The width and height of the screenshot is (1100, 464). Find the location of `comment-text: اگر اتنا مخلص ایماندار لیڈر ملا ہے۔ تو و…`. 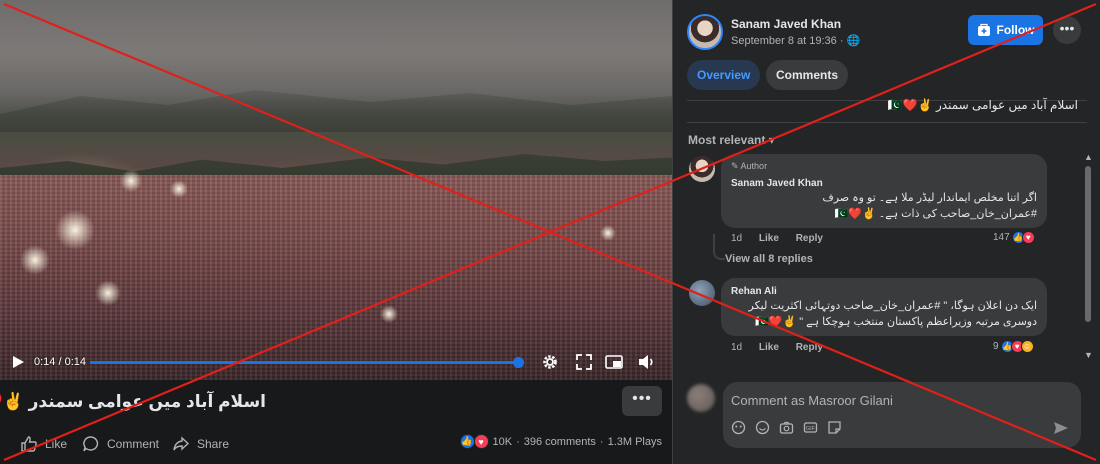

comment-text: اگر اتنا مخلص ایماندار لیڈر ملا ہے۔ تو و… is located at coordinates (887, 206).